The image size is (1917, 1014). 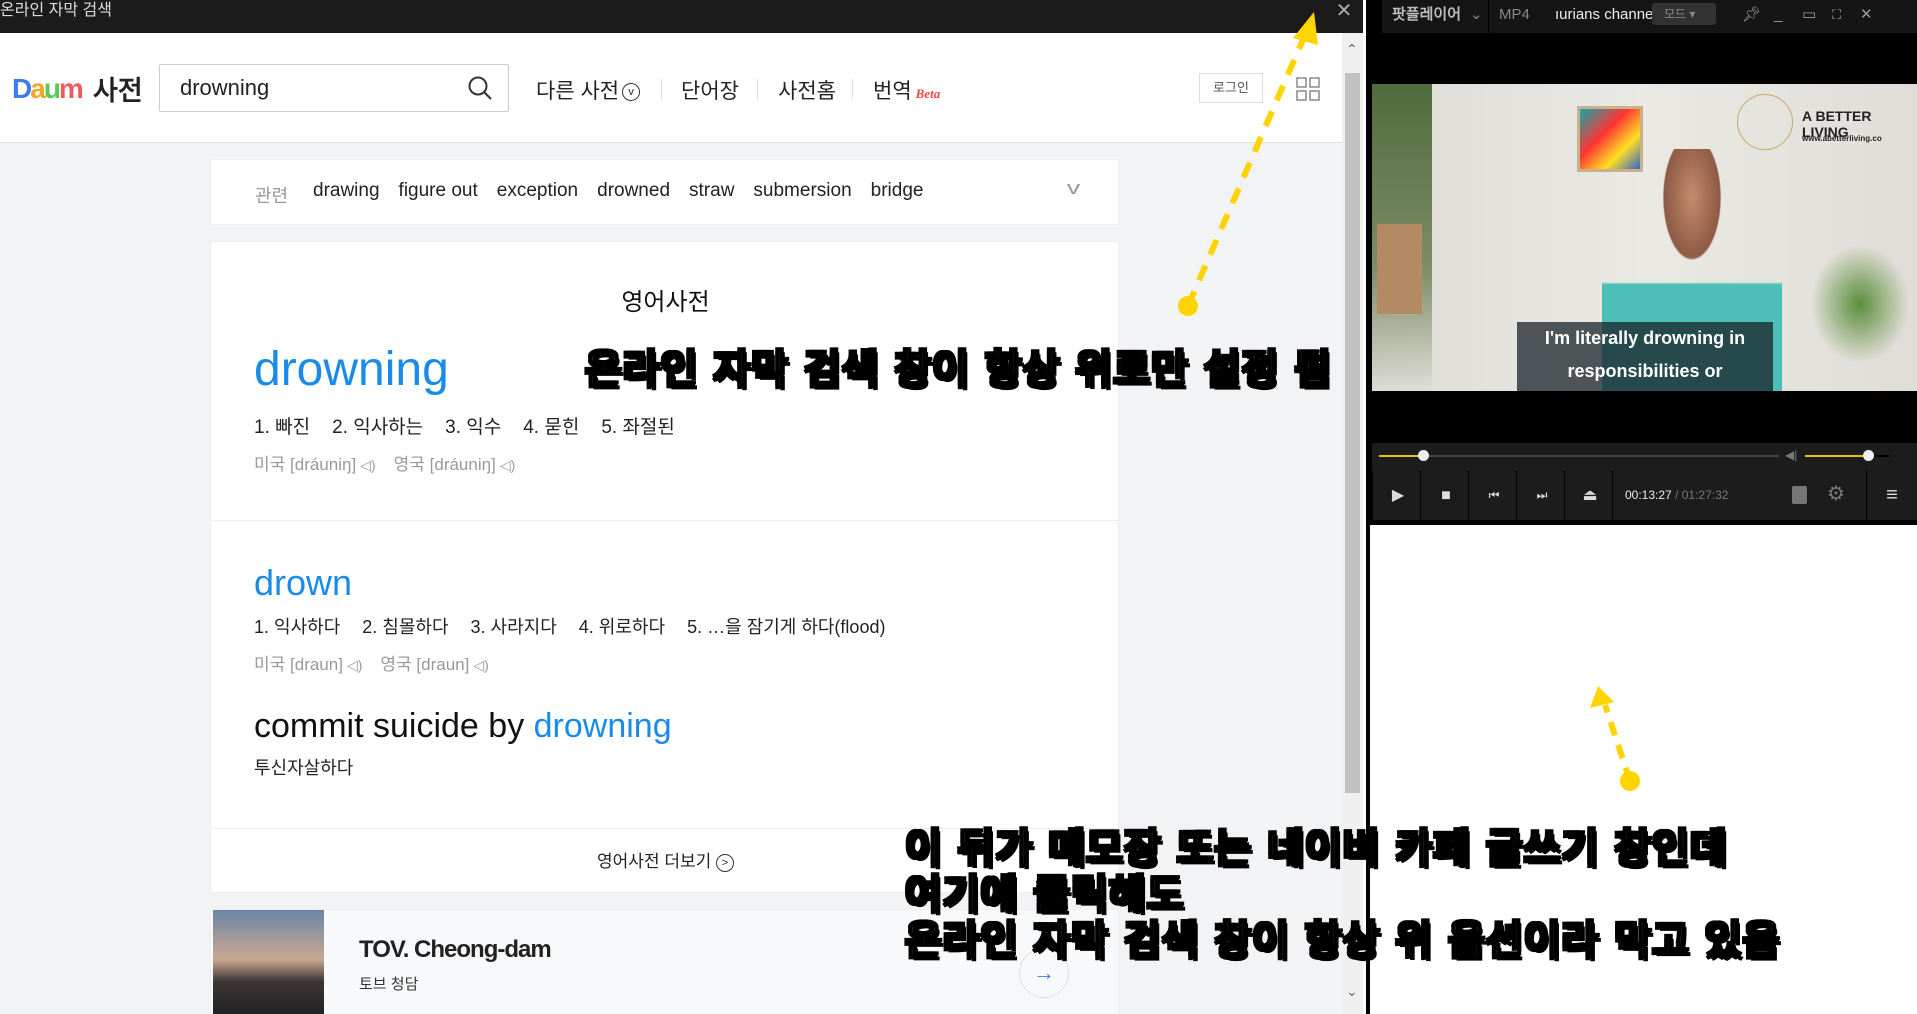 I want to click on arrow-to-background, so click(x=1615, y=738).